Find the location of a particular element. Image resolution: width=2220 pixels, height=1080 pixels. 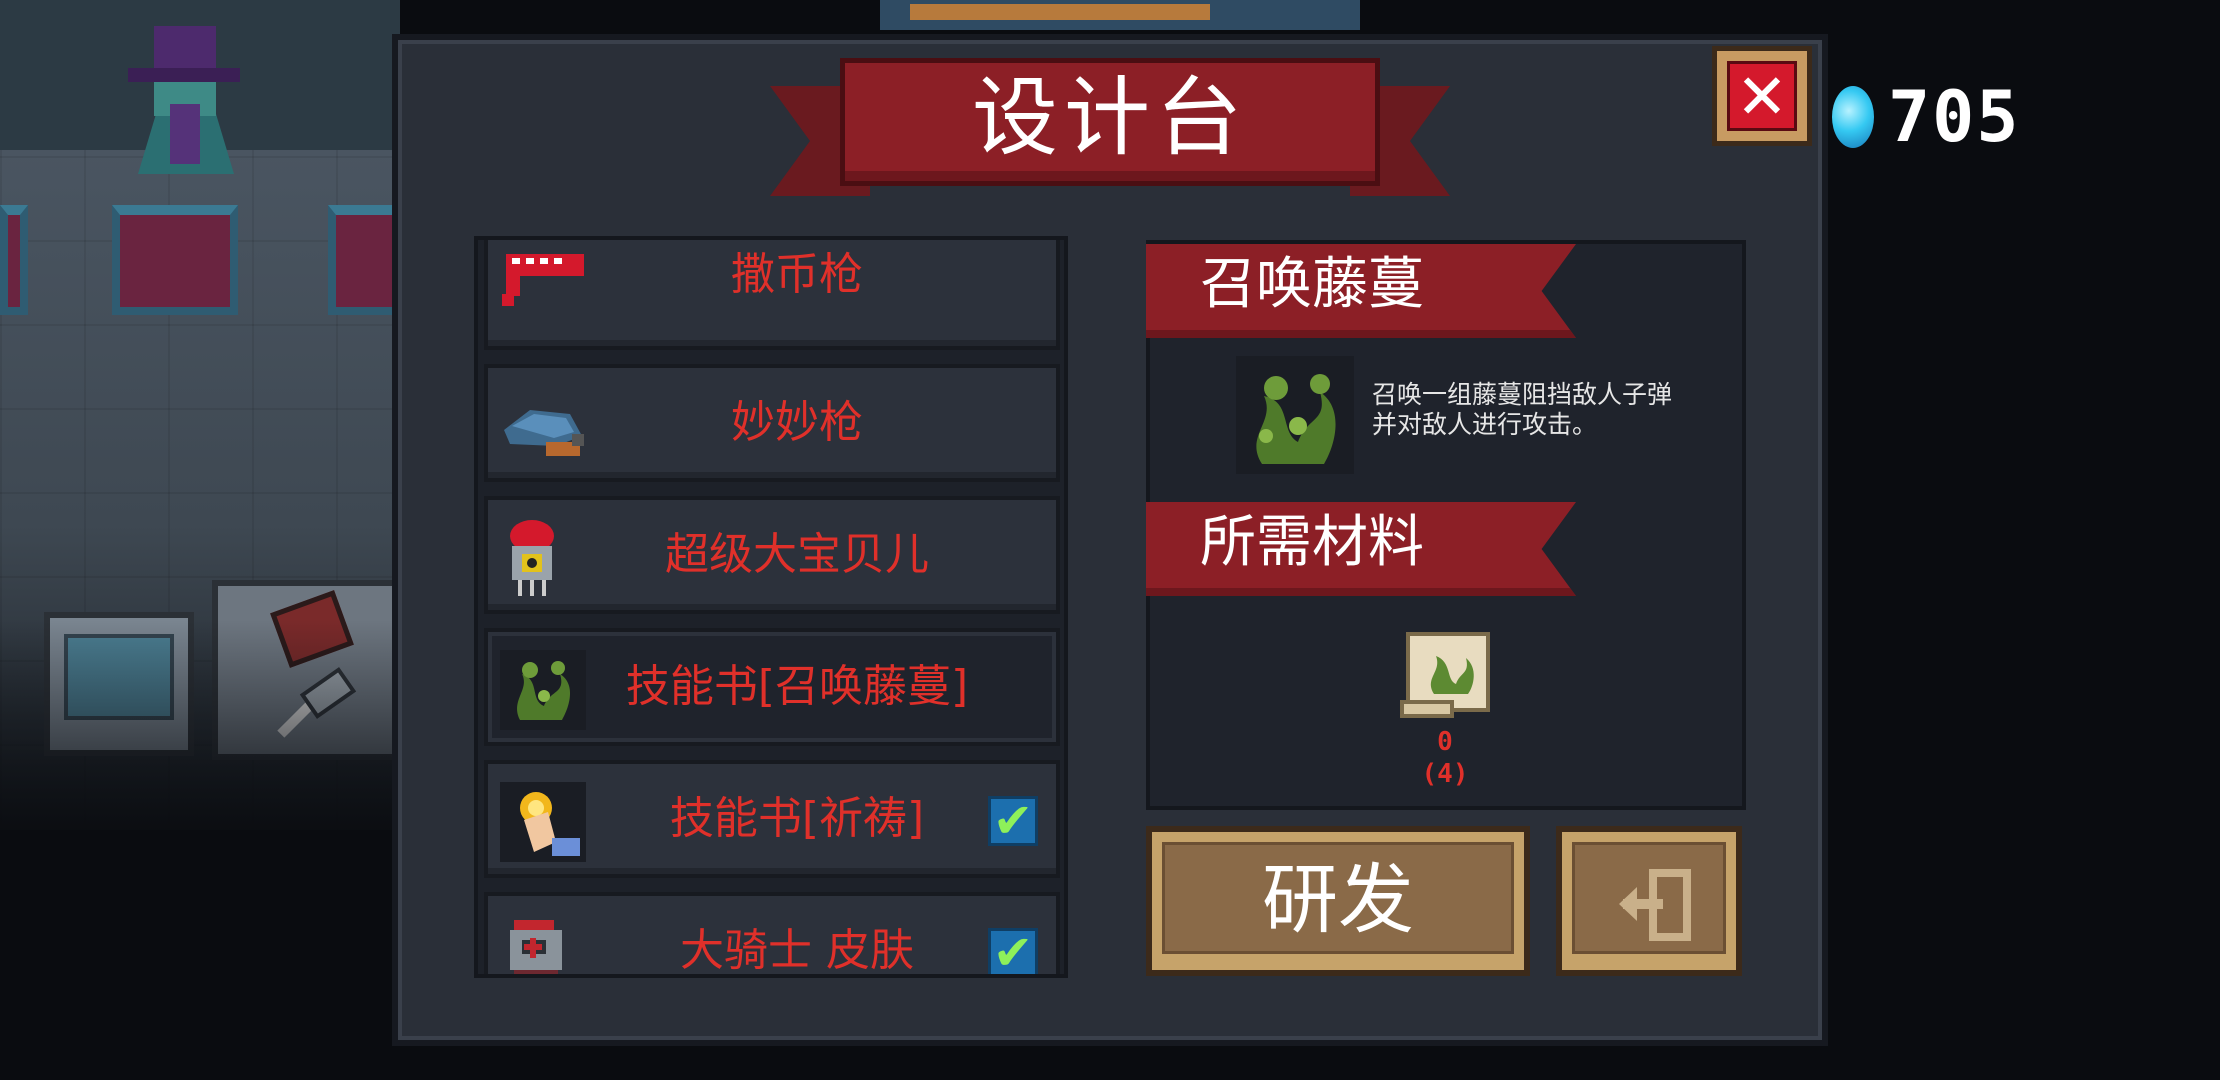

item-label: 大骑士 皮肤 is located at coordinates (797, 950).